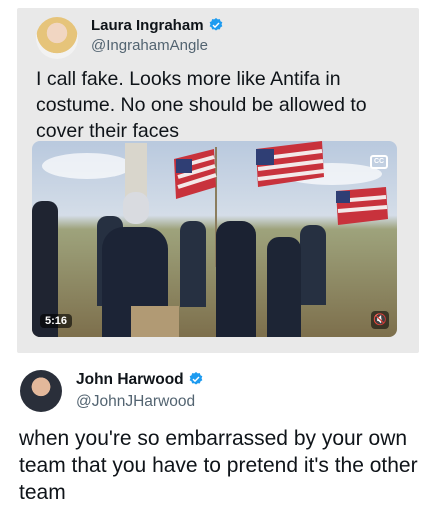 Image resolution: width=438 pixels, height=527 pixels. What do you see at coordinates (149, 45) in the screenshot?
I see `quoted-author-handle: @IngrahamAngle` at bounding box center [149, 45].